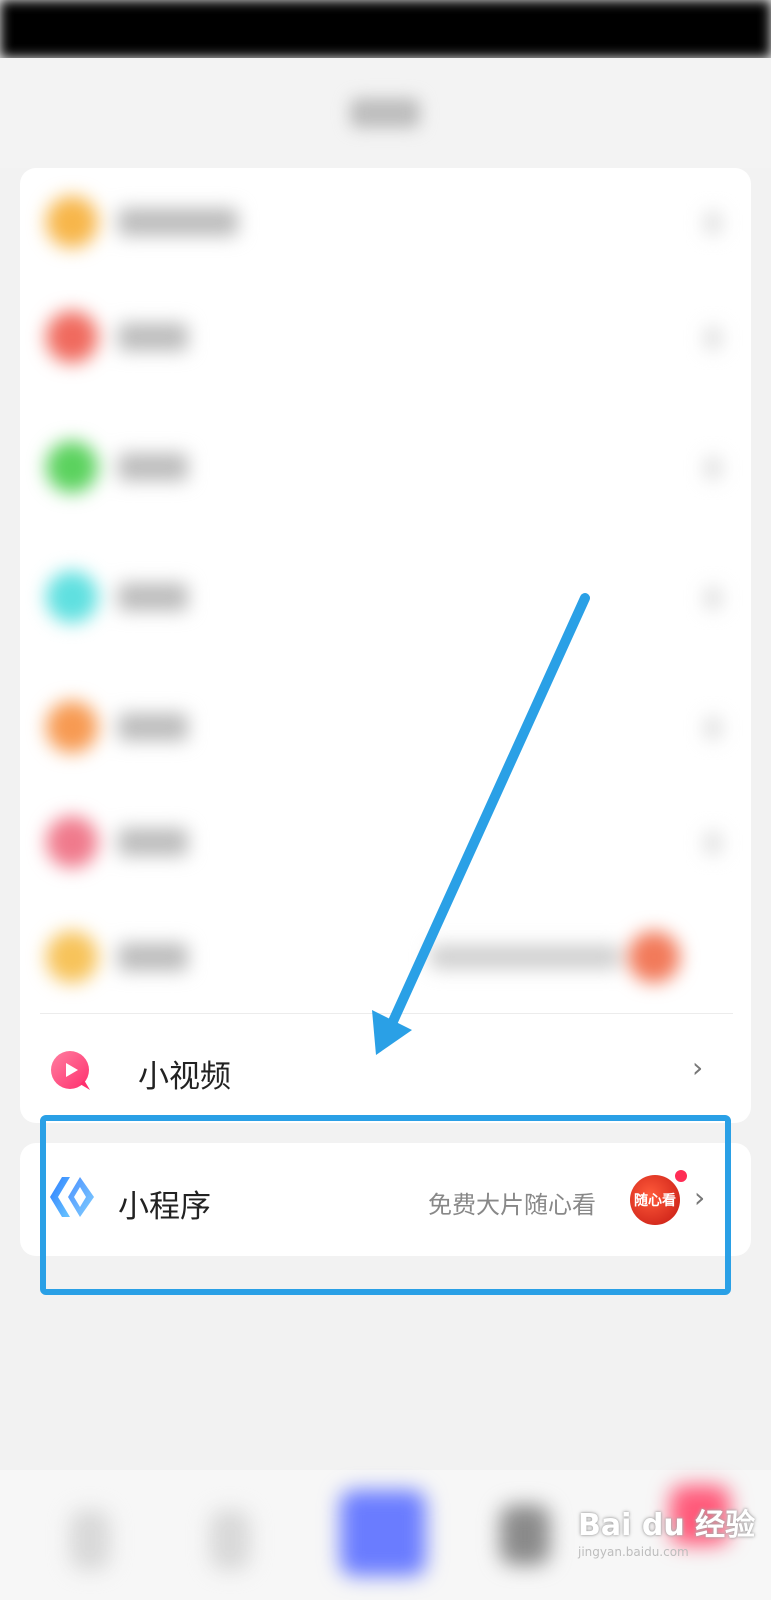 The image size is (771, 1600). Describe the element at coordinates (383, 1533) in the screenshot. I see `nav-item-center` at that location.